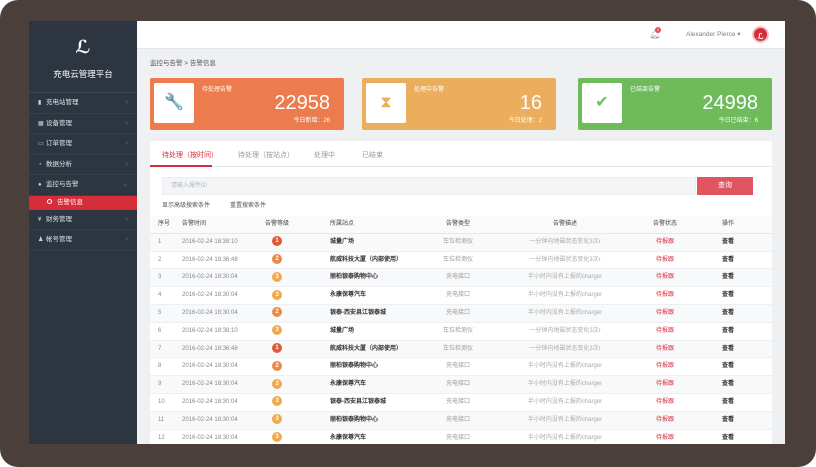 The height and width of the screenshot is (467, 816). What do you see at coordinates (760, 34) in the screenshot?
I see `avatar: ℒ` at bounding box center [760, 34].